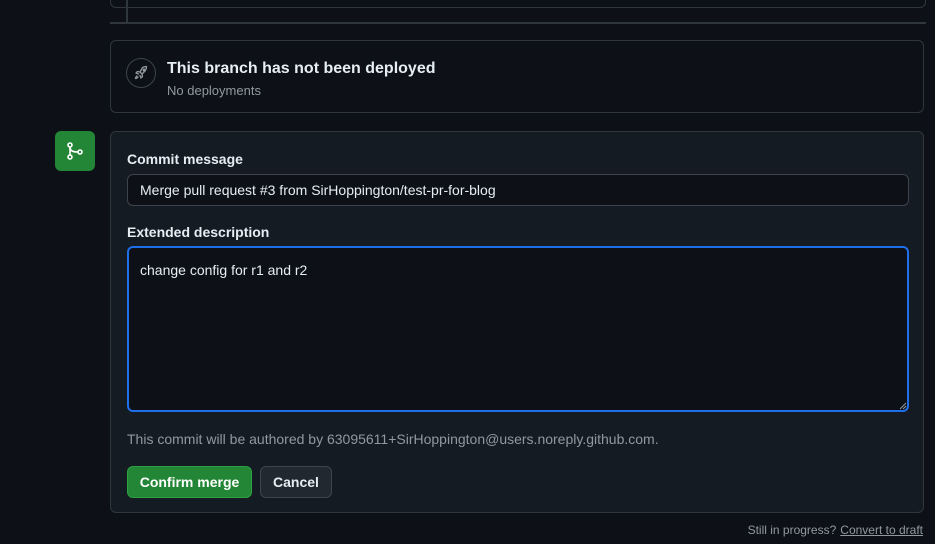 The width and height of the screenshot is (935, 544). What do you see at coordinates (141, 73) in the screenshot?
I see `rocket-icon` at bounding box center [141, 73].